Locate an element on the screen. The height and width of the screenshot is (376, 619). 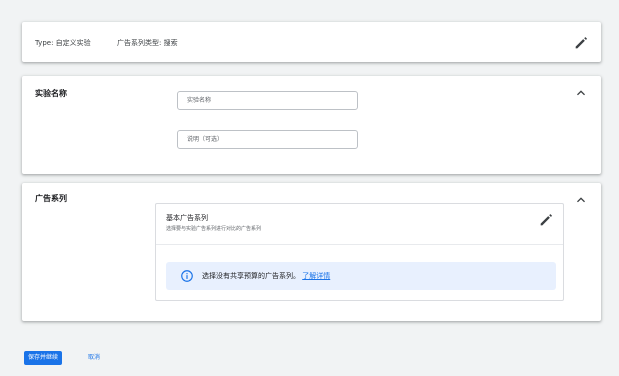
experiment-type-summary: Type: 自定义实验 is located at coordinates (63, 43).